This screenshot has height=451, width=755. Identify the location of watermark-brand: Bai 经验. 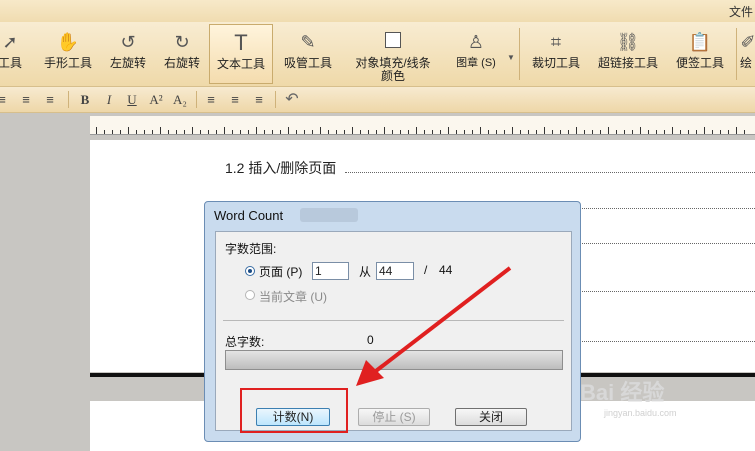
(622, 392).